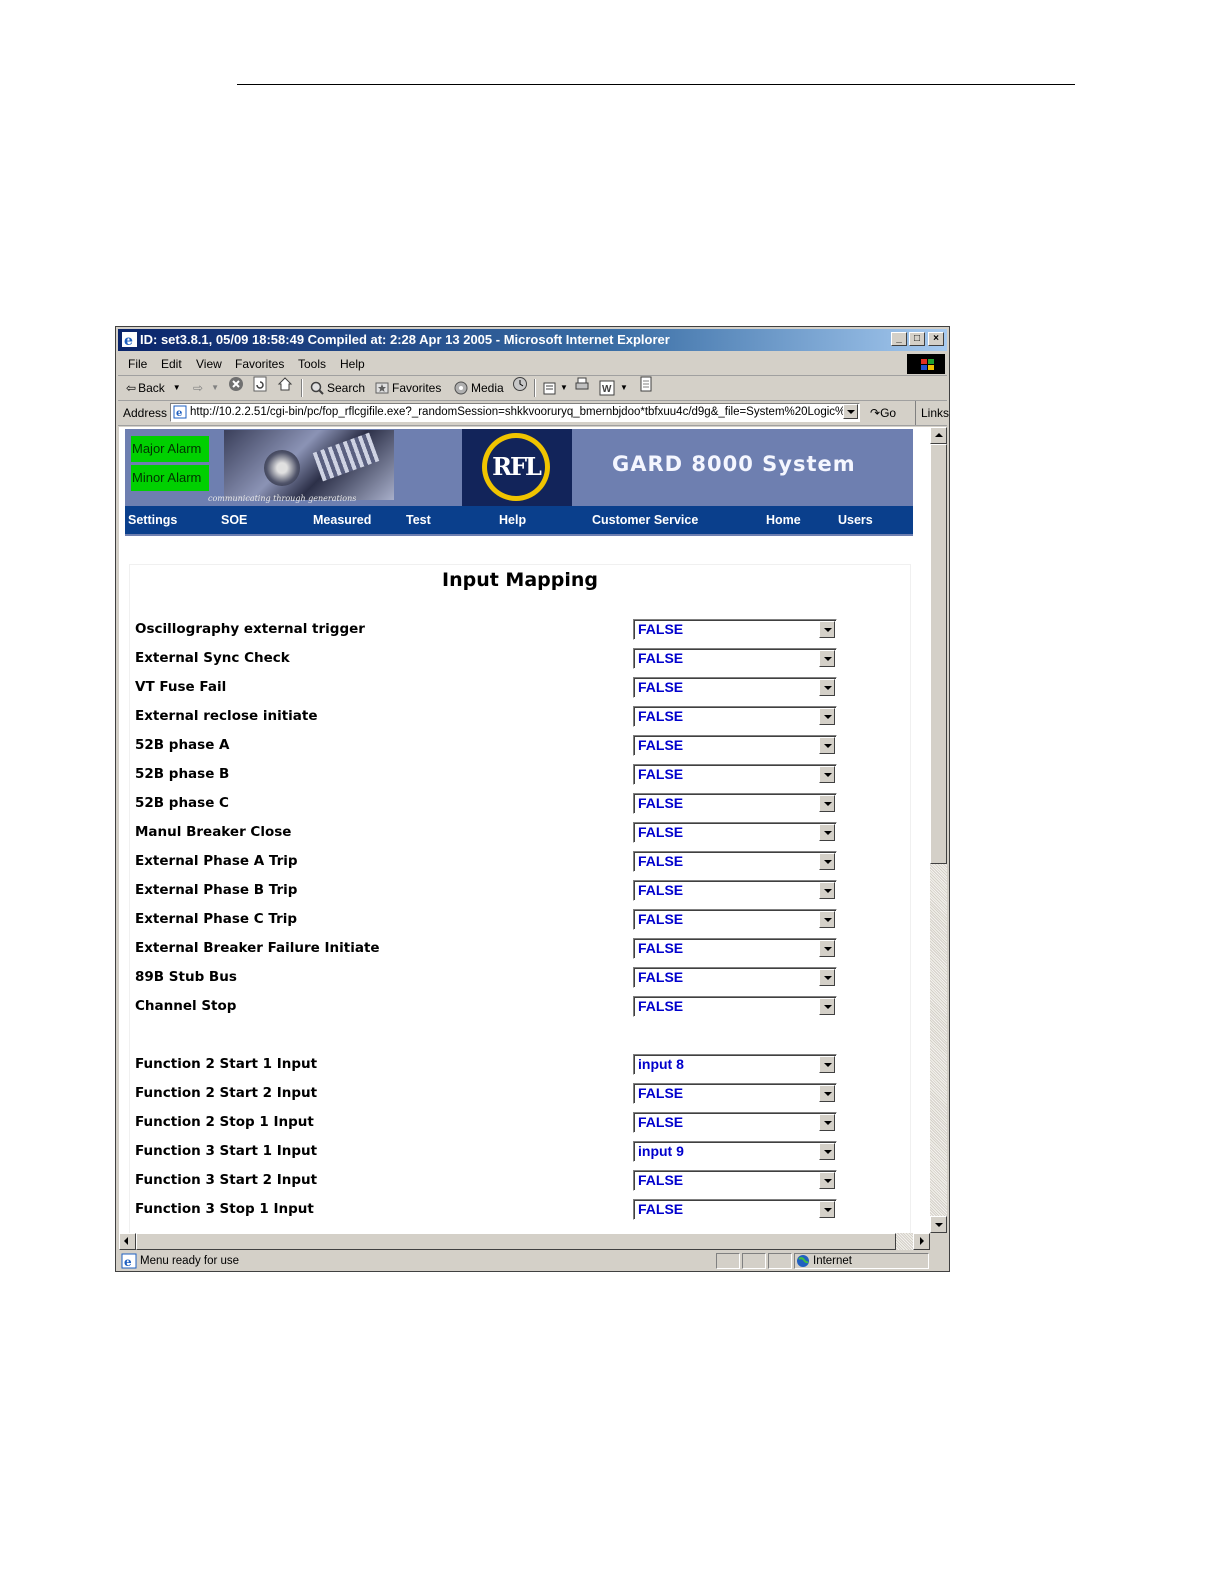 Image resolution: width=1224 pixels, height=1584 pixels. I want to click on back-button: ⇦ Back ▼, so click(153, 388).